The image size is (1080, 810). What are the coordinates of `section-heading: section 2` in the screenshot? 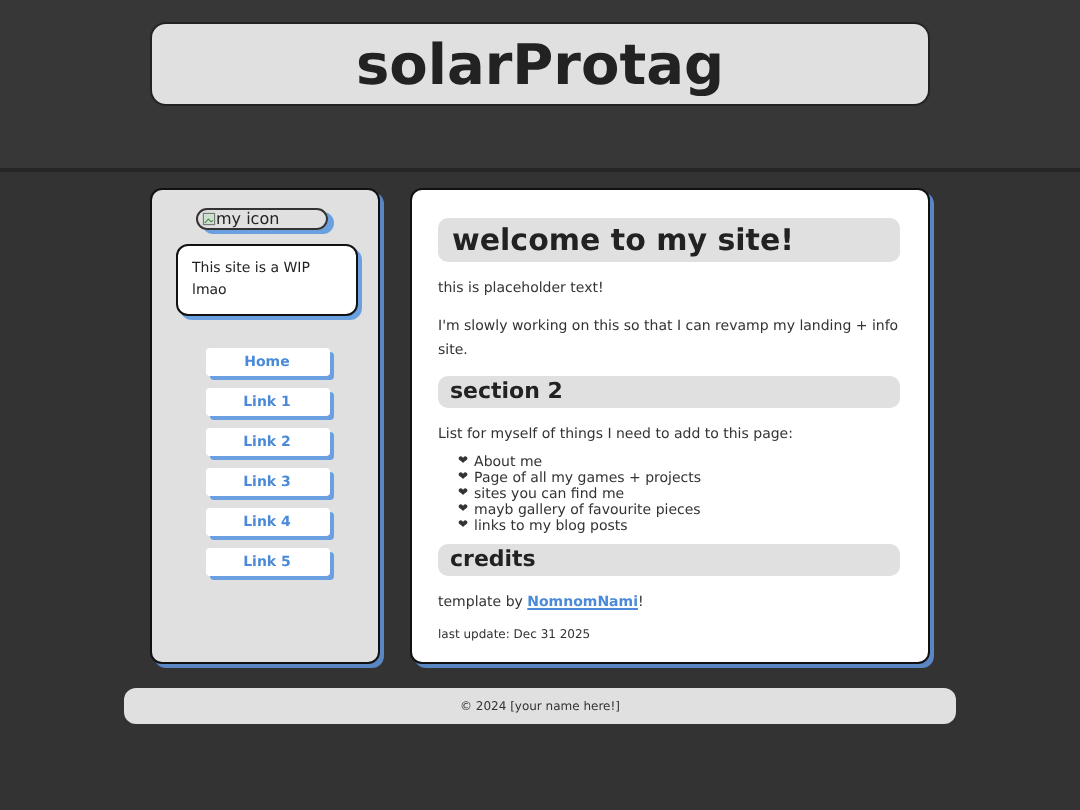 It's located at (669, 392).